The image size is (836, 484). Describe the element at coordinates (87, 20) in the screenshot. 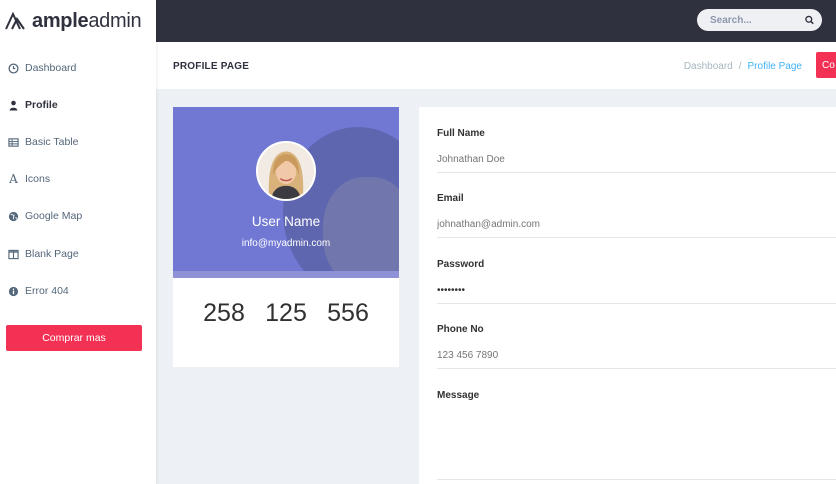

I see `brand-name: ampleadmin` at that location.